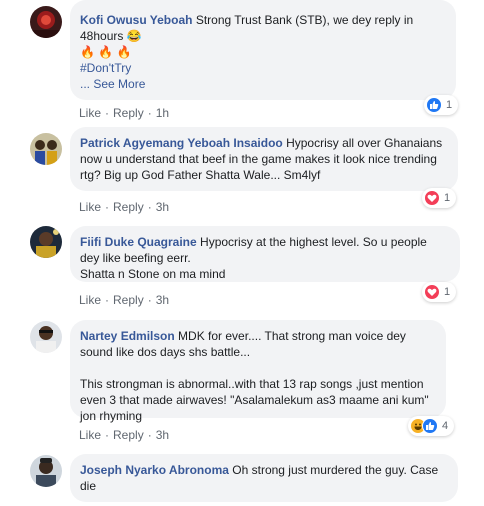 The width and height of the screenshot is (484, 506). Describe the element at coordinates (154, 470) in the screenshot. I see `comment-author: Joseph Nyarko Abronoma` at that location.